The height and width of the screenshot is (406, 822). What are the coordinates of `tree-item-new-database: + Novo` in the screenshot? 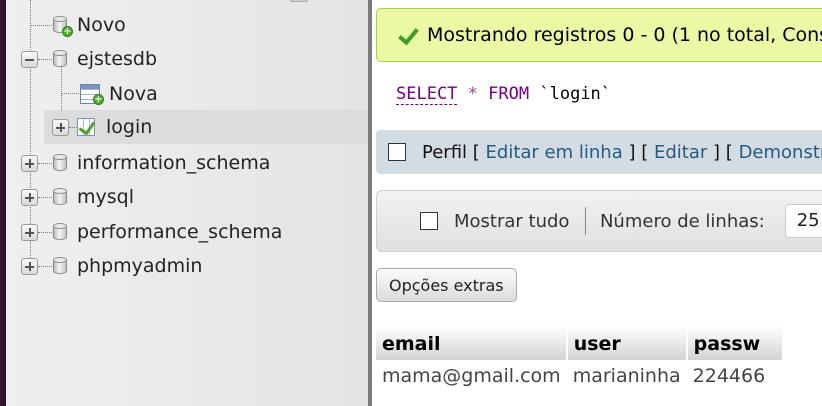 It's located at (89, 25).